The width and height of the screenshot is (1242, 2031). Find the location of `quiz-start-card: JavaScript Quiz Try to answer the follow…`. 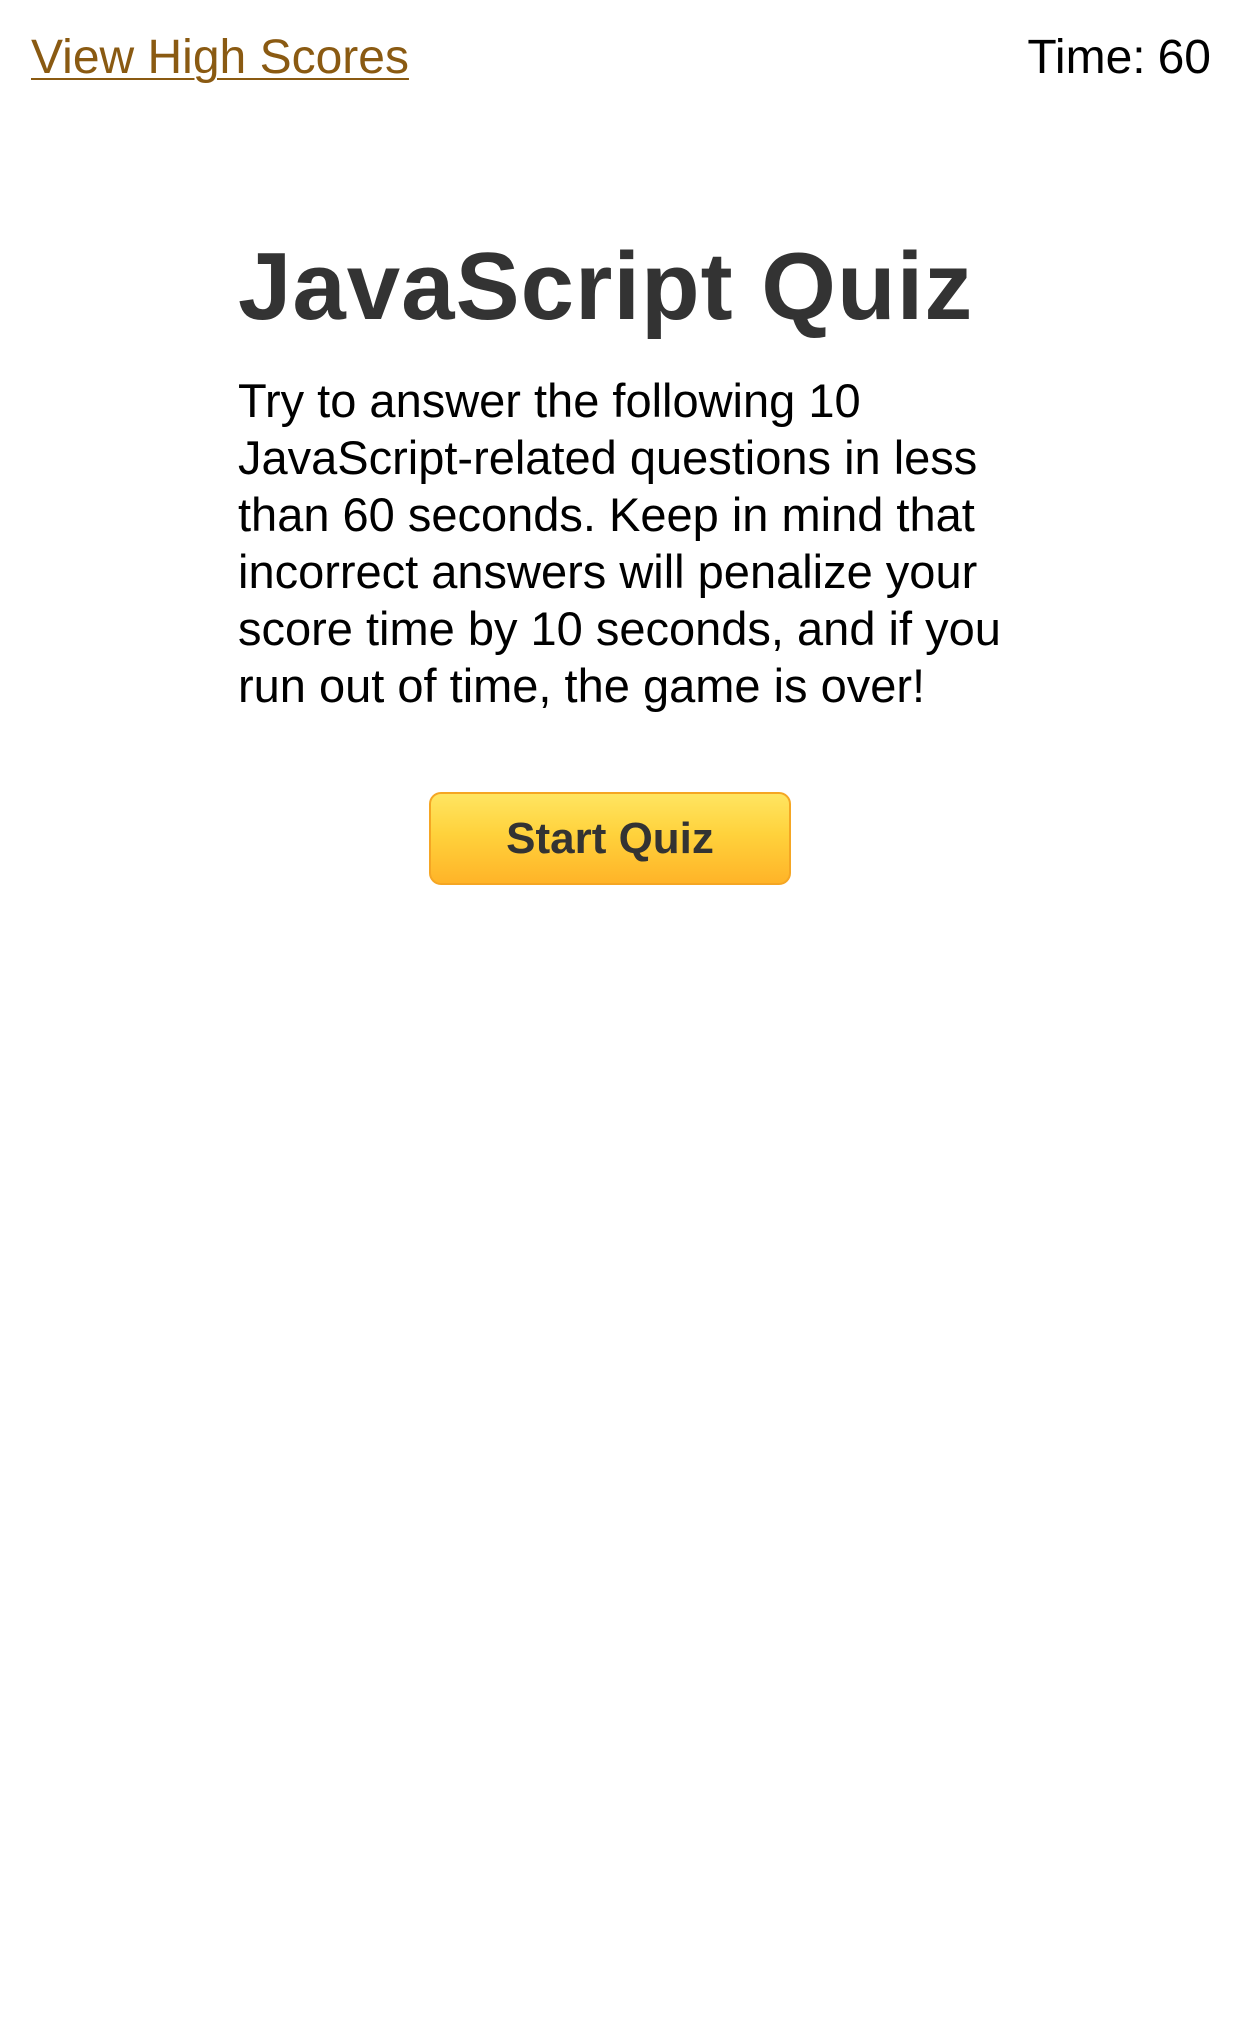

quiz-start-card: JavaScript Quiz Try to answer the follow… is located at coordinates (623, 473).